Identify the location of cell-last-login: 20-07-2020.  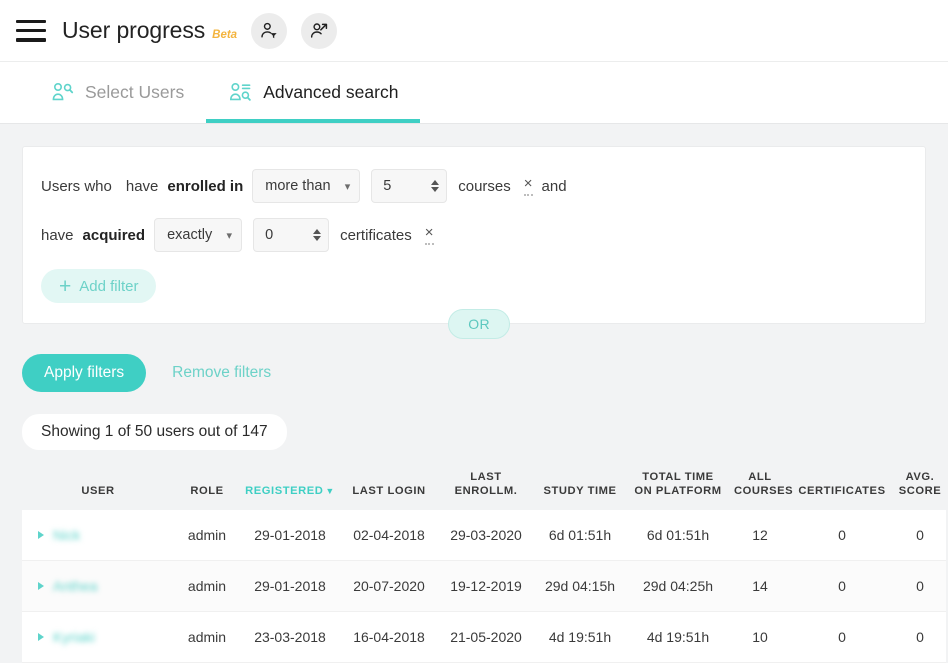
(389, 586).